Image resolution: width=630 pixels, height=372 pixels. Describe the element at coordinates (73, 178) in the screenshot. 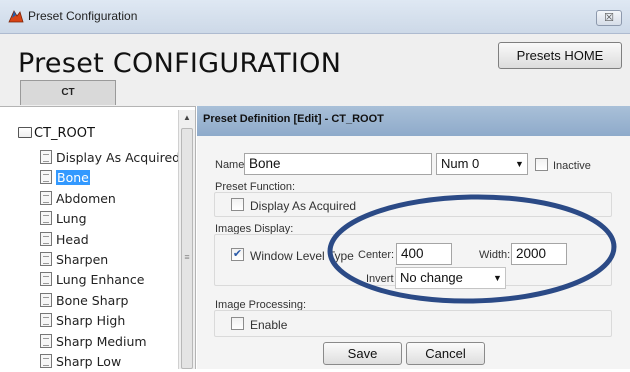

I see `tree-item-label: Bone` at that location.